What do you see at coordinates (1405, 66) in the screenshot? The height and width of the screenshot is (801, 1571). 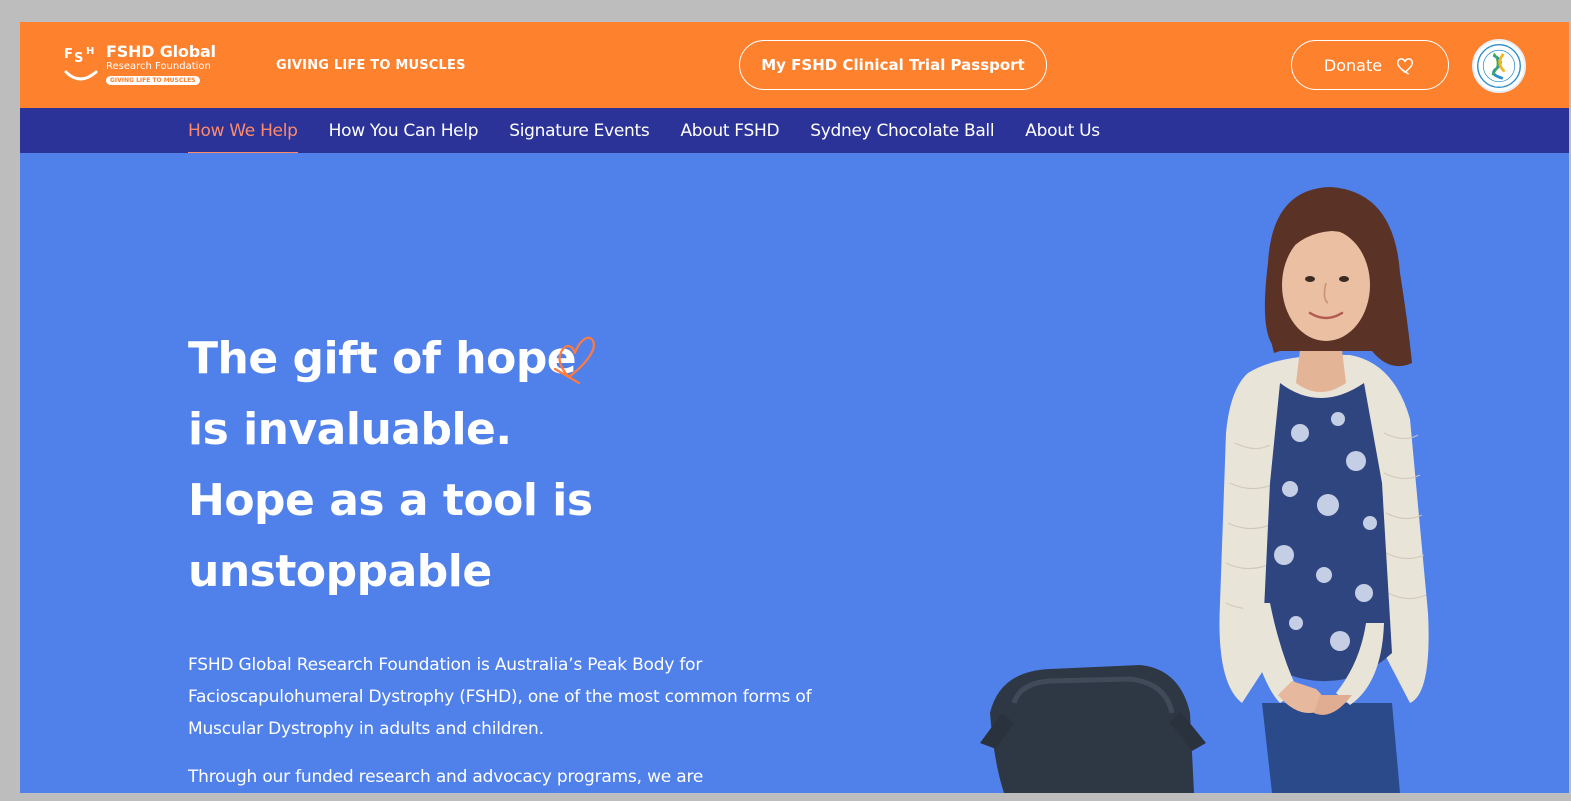 I see `heart-outline-icon` at bounding box center [1405, 66].